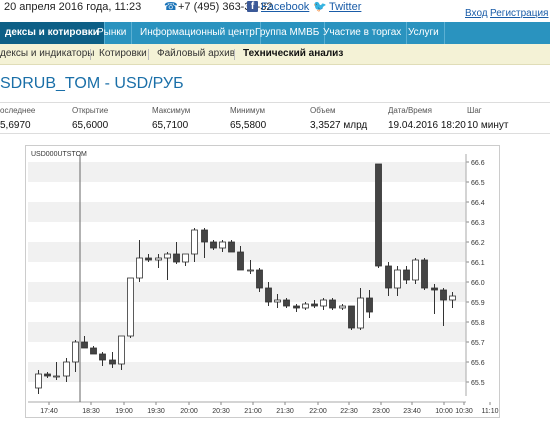 This screenshot has height=424, width=550. Describe the element at coordinates (288, 33) in the screenshot. I see `main-nav-mmvb-group: Группа ММВБ` at that location.